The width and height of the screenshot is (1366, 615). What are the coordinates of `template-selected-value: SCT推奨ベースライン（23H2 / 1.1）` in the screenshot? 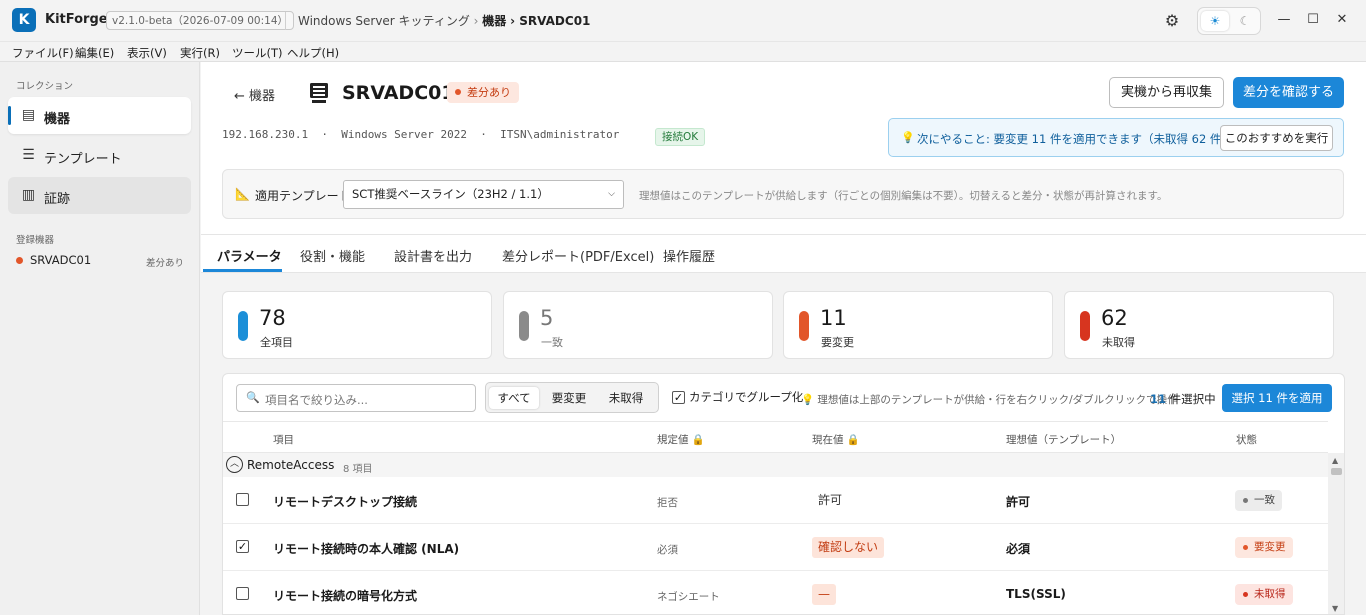 It's located at (450, 194).